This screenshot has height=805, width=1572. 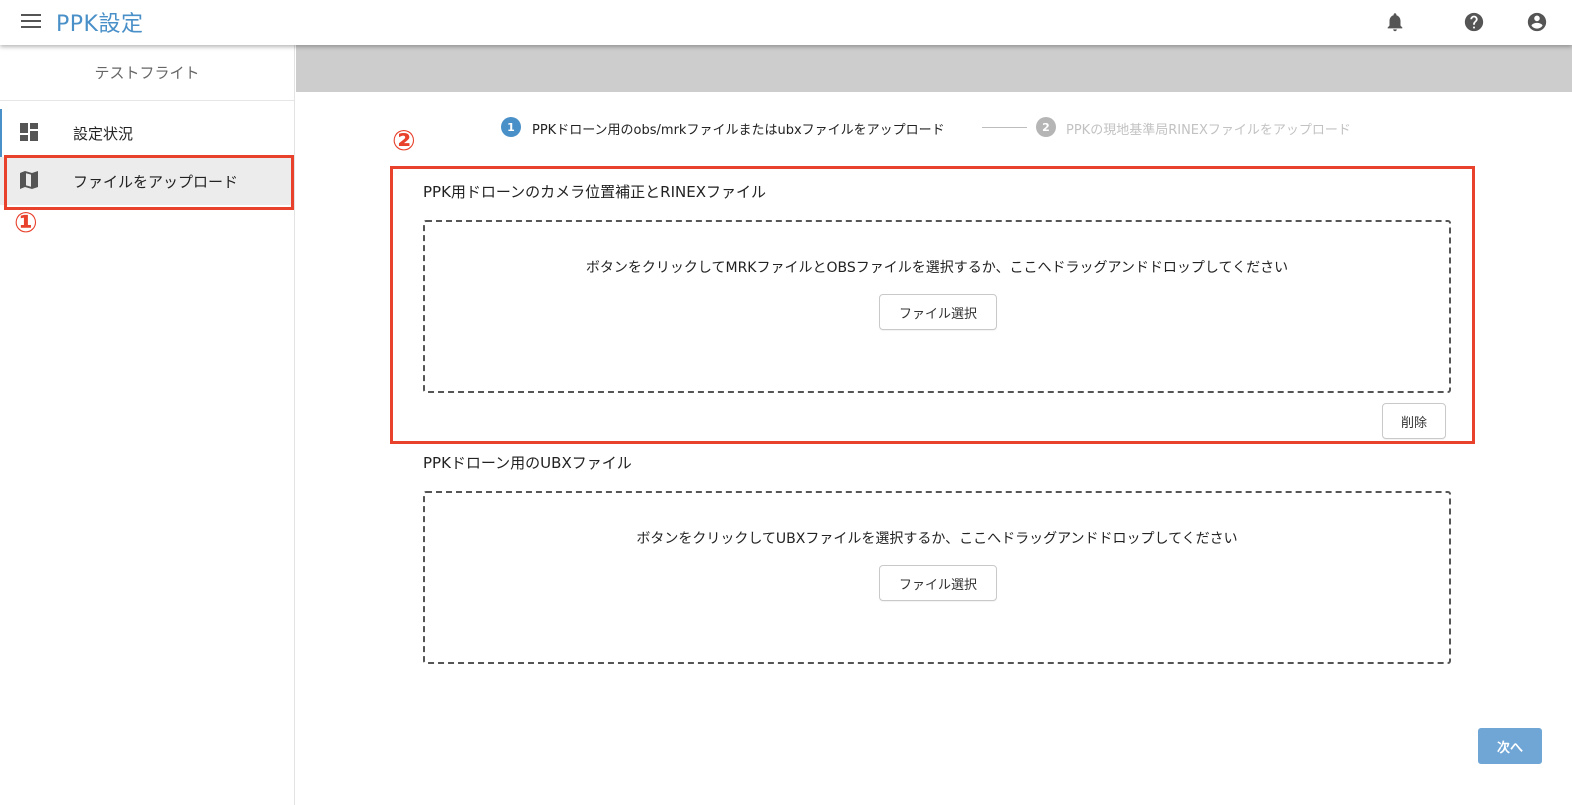 What do you see at coordinates (1510, 746) in the screenshot?
I see `next-button: 次へ` at bounding box center [1510, 746].